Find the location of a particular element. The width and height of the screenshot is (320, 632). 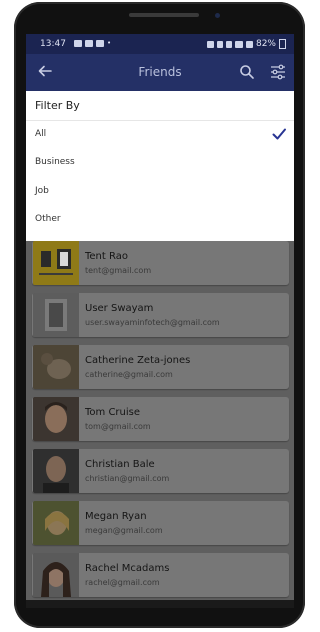

status-bar: 13:47 • 82% is located at coordinates (160, 44).